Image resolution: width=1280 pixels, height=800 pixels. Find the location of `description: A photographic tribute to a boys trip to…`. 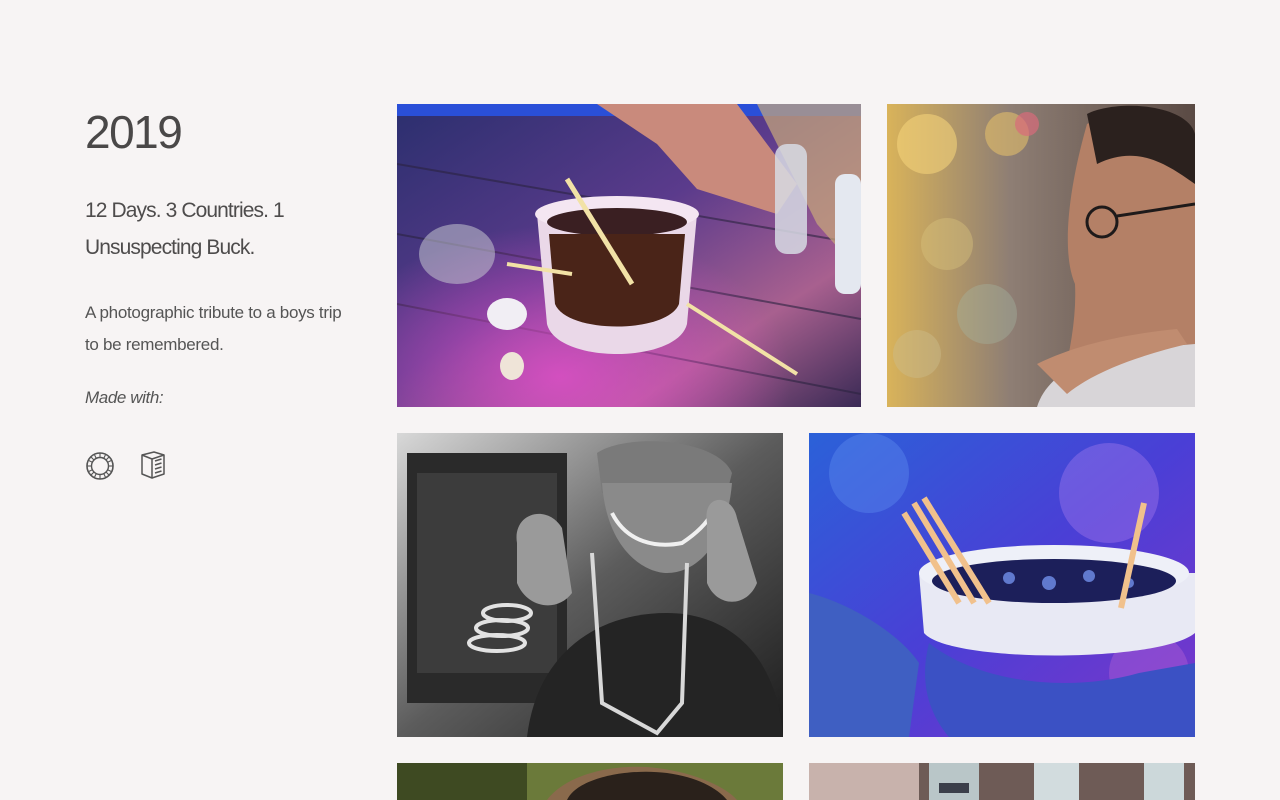

description: A photographic tribute to a boys trip to… is located at coordinates (213, 328).